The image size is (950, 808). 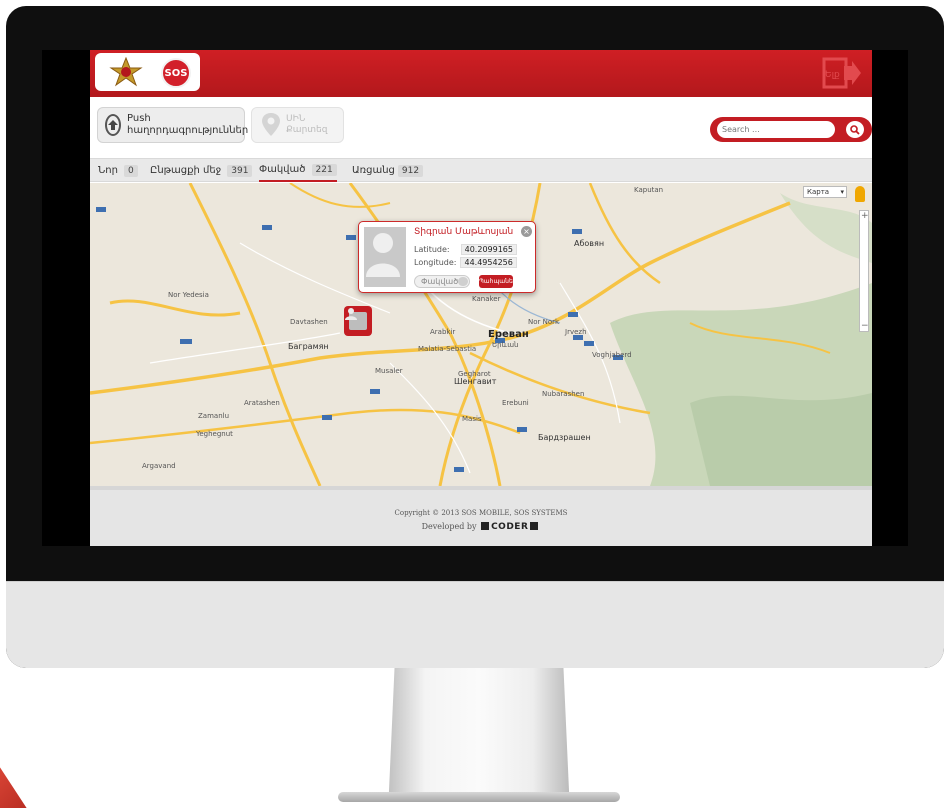 I want to click on tab-label: Ընթացքի մեջ, so click(x=186, y=170).